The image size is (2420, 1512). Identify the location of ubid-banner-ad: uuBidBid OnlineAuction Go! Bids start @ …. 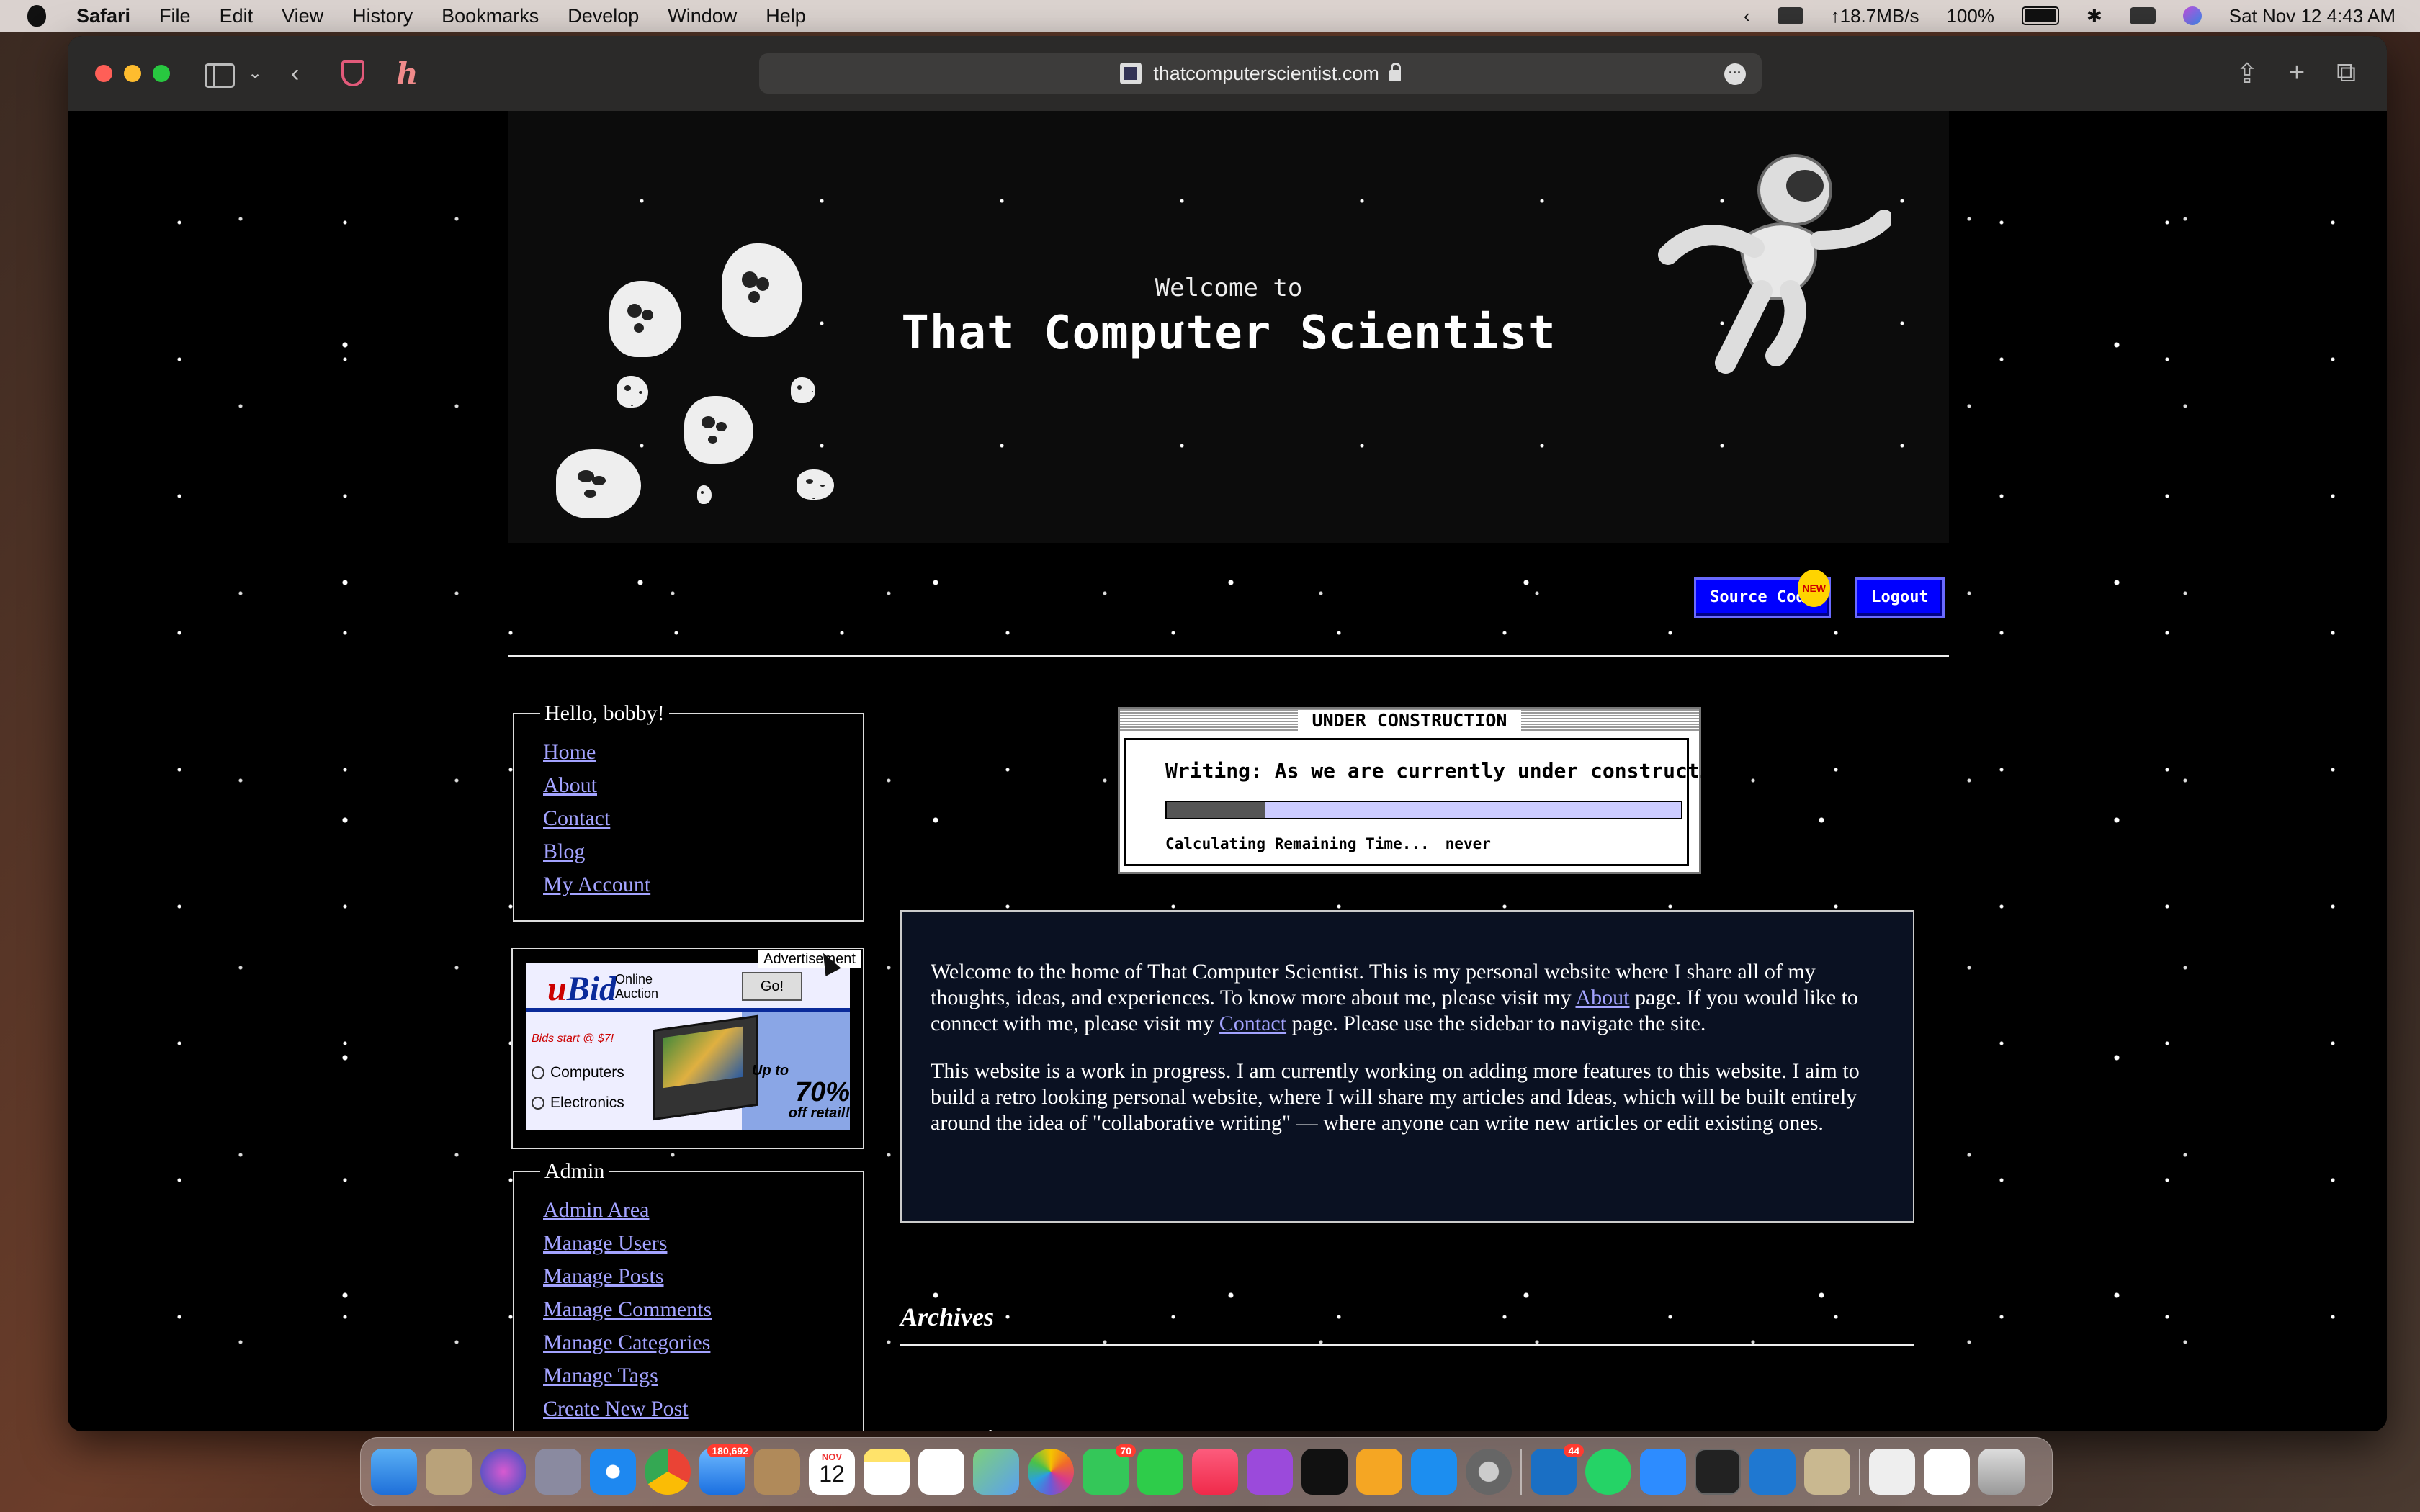
(688, 1046).